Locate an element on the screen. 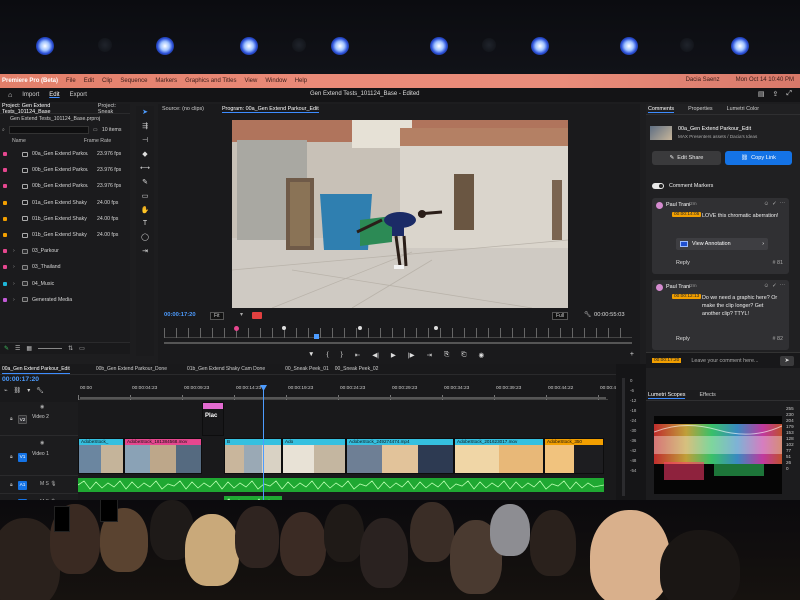 Image resolution: width=800 pixels, height=600 pixels. rectangle-tool-icon: ▭ is located at coordinates (145, 196).